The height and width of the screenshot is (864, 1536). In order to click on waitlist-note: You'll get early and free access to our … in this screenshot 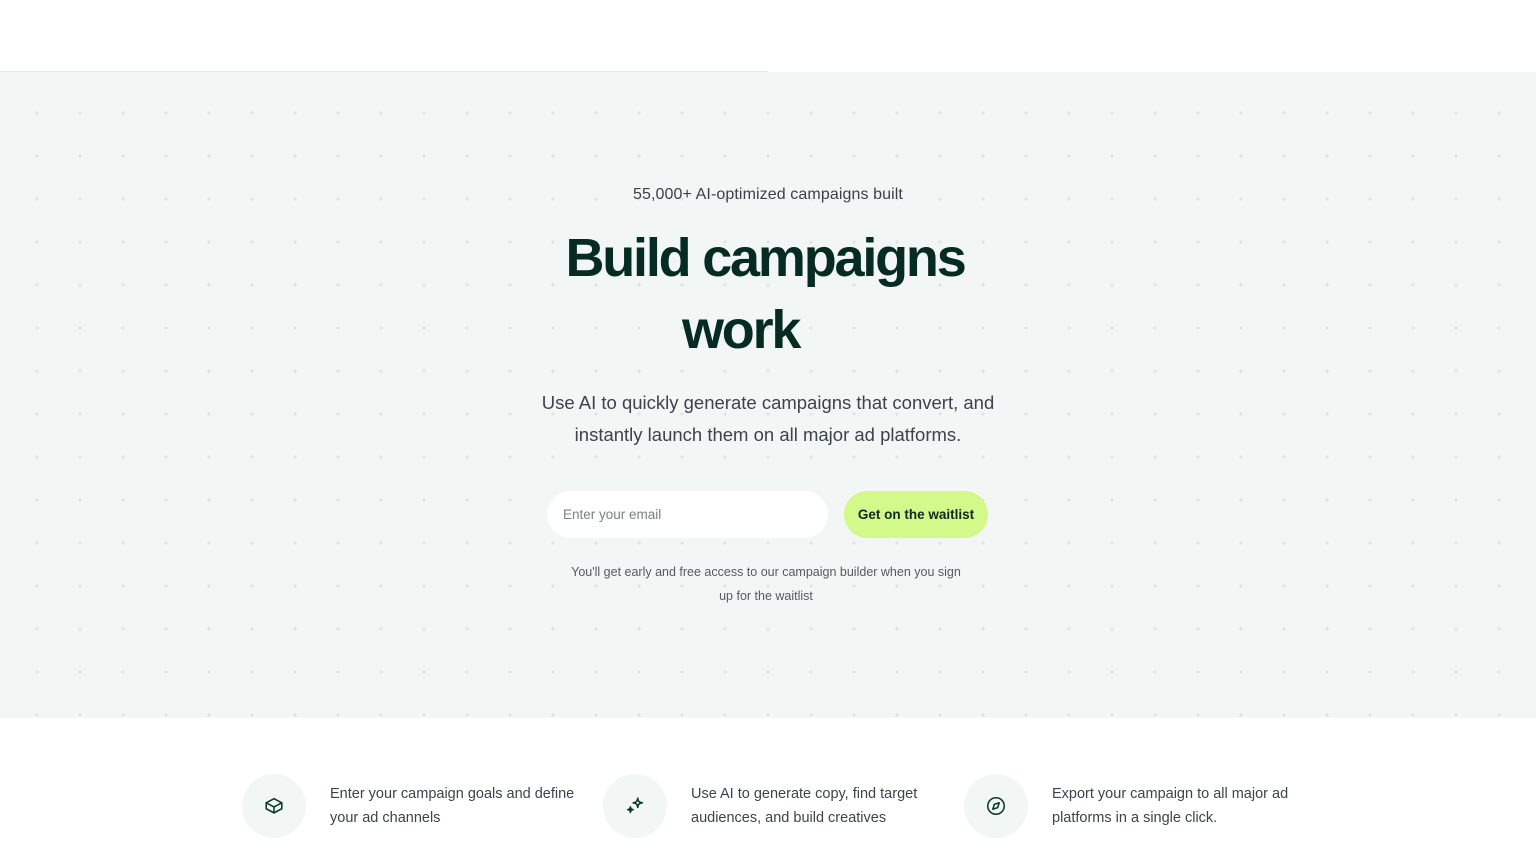, I will do `click(766, 584)`.